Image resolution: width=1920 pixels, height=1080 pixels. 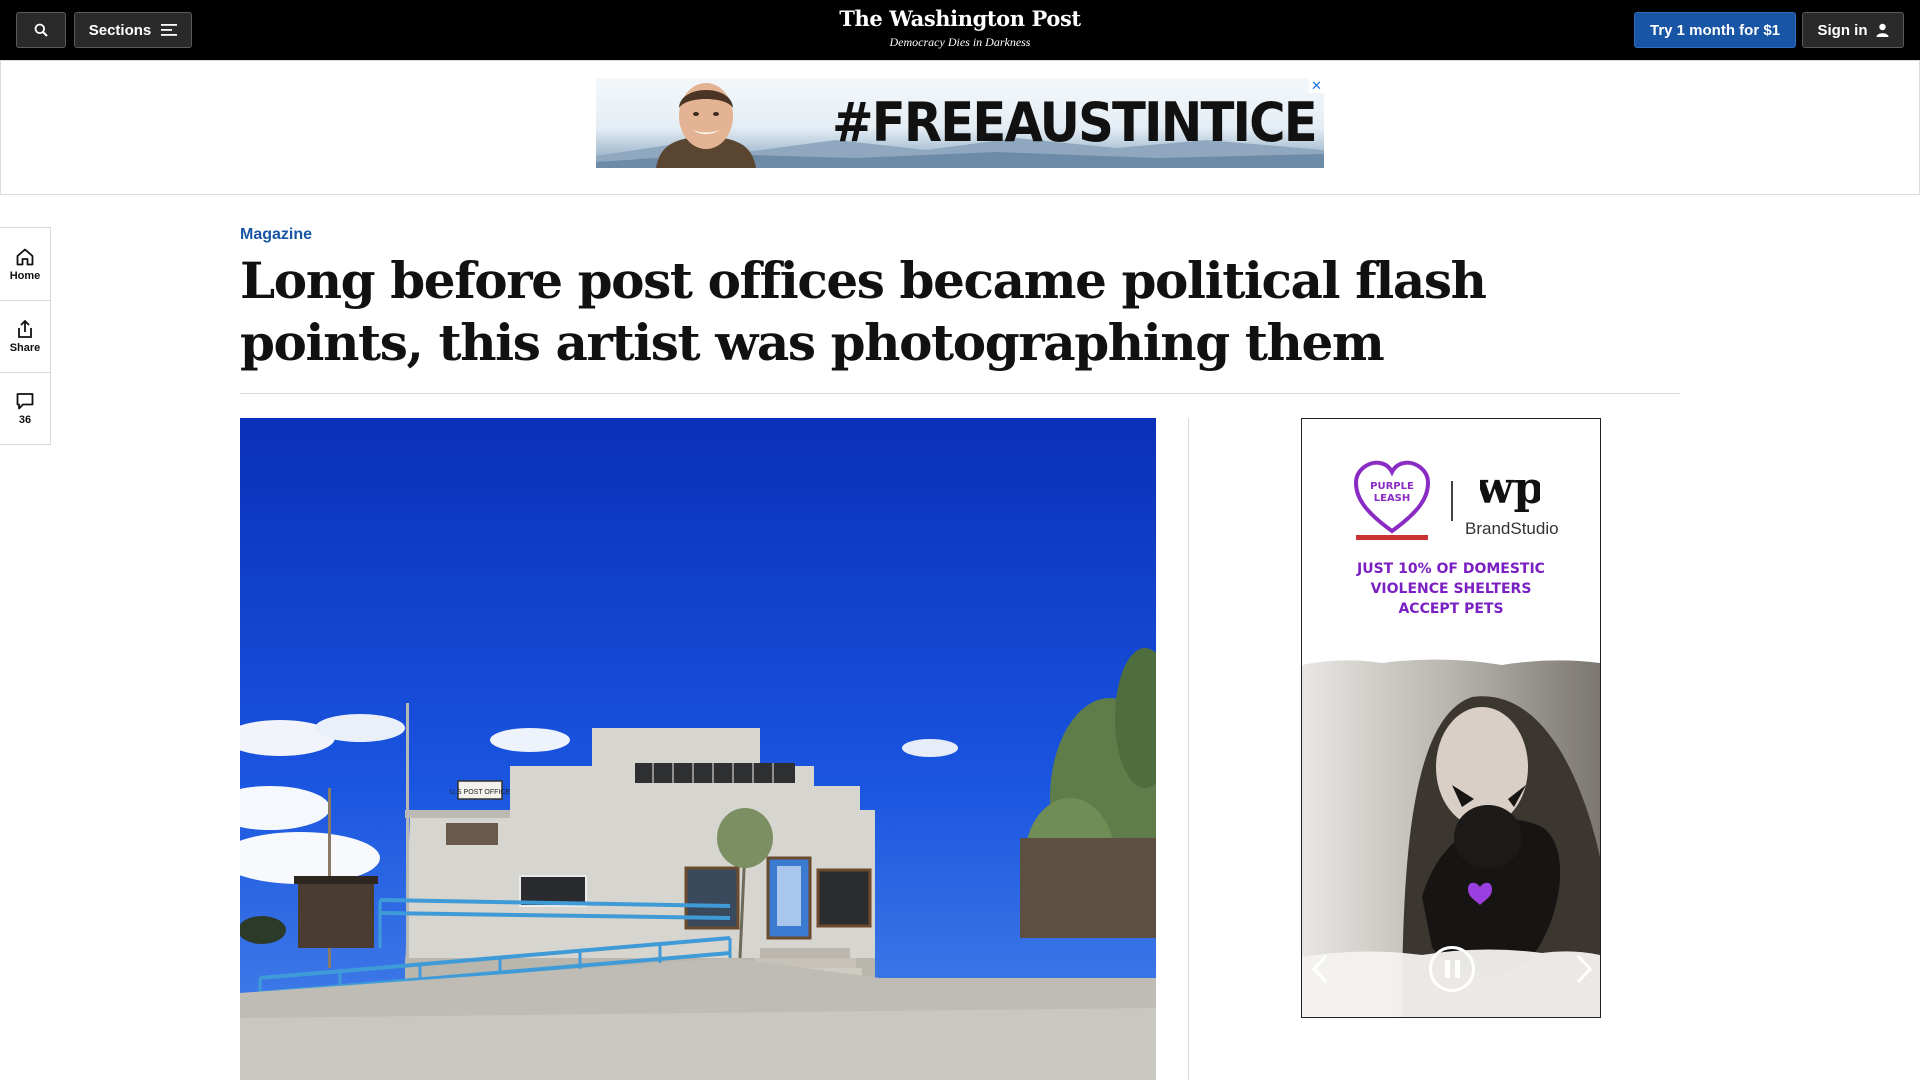 I want to click on svg-text: PURPLE, so click(x=1392, y=486).